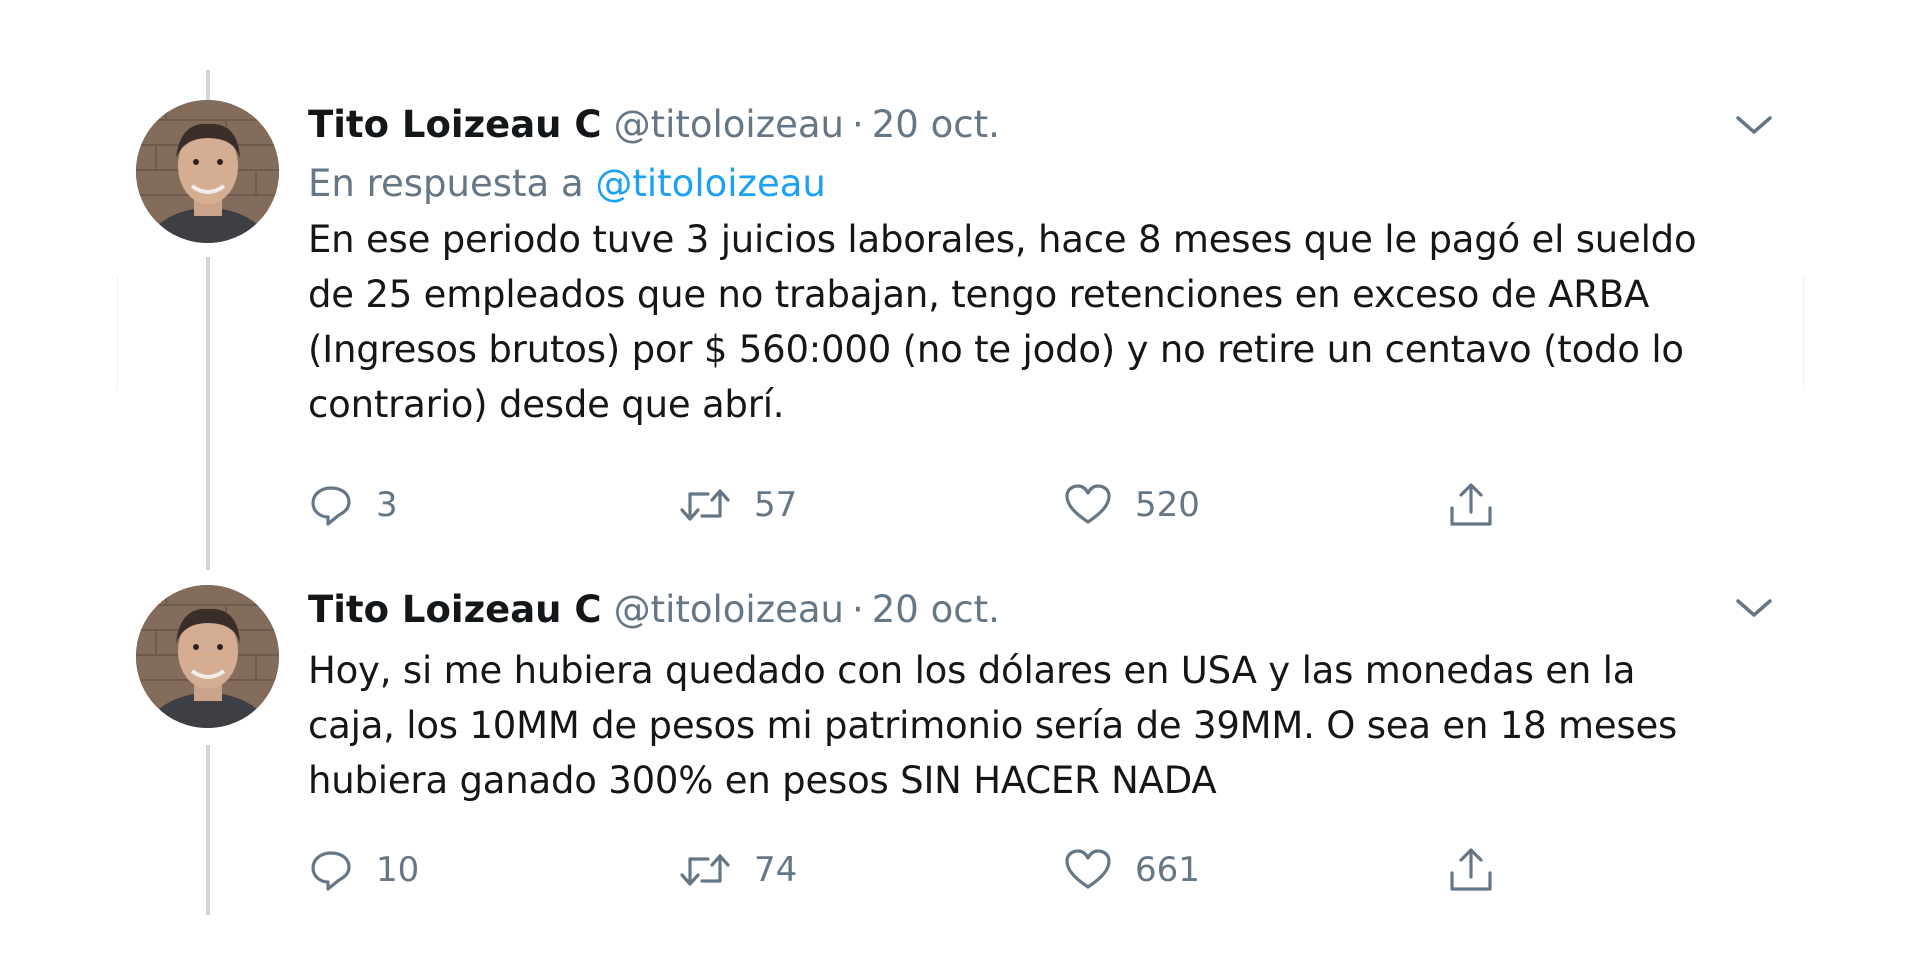 Image resolution: width=1920 pixels, height=974 pixels. I want to click on thread-line-top, so click(208, 85).